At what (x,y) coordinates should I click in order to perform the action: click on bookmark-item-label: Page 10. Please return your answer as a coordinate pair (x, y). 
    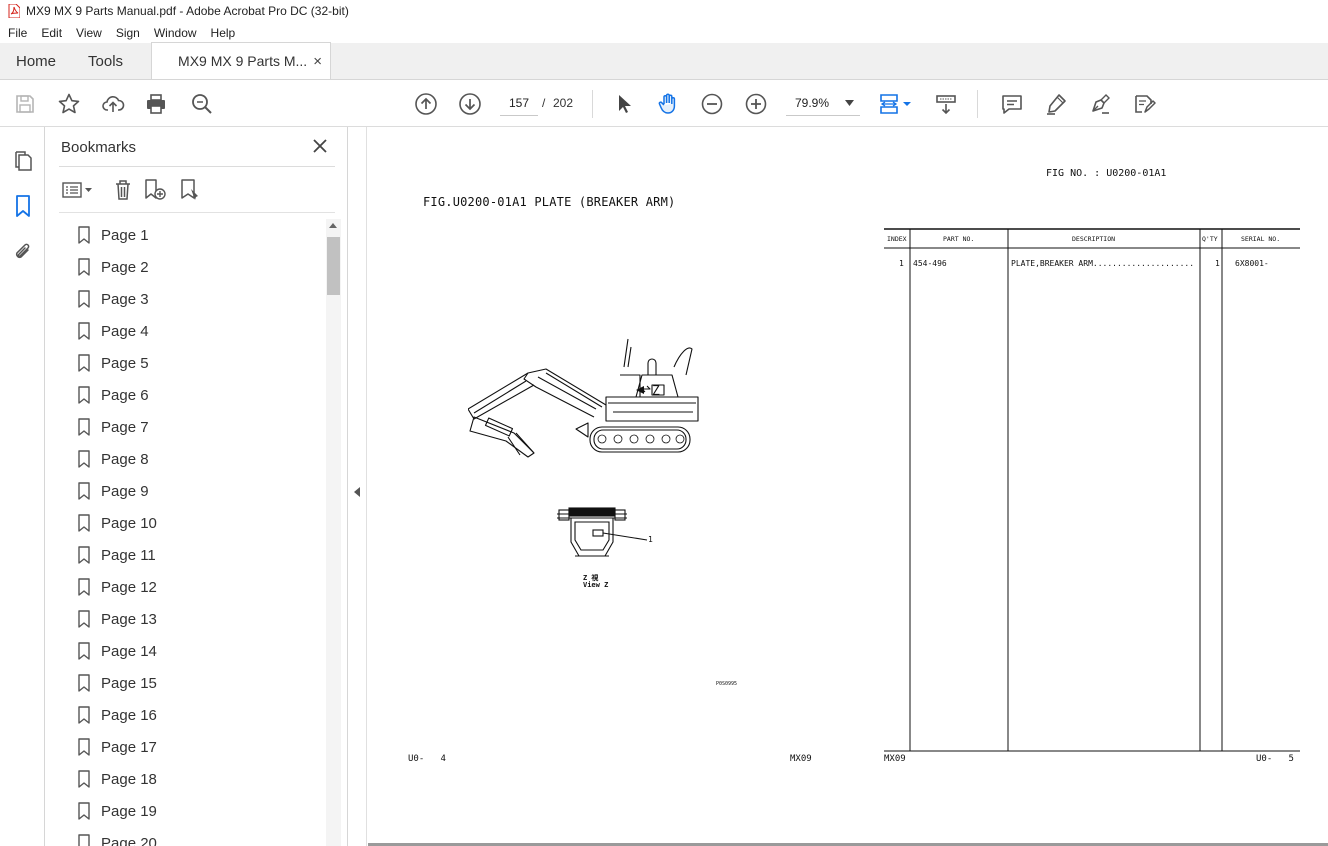
    Looking at the image, I should click on (129, 523).